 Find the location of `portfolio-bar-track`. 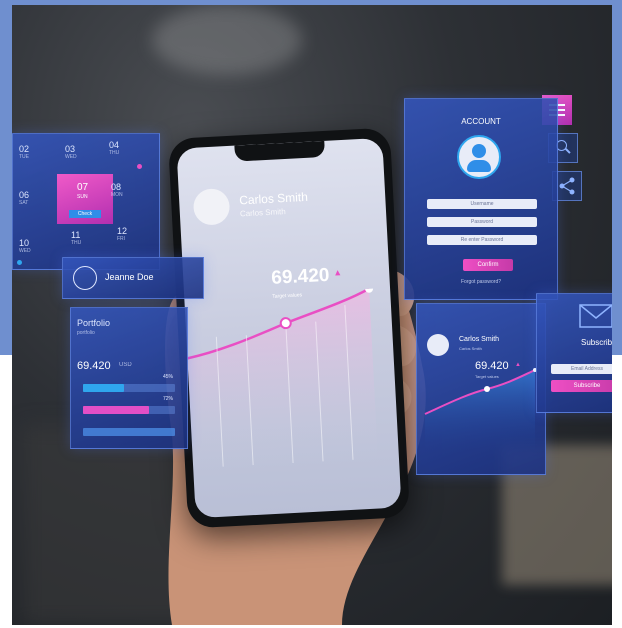

portfolio-bar-track is located at coordinates (129, 432).